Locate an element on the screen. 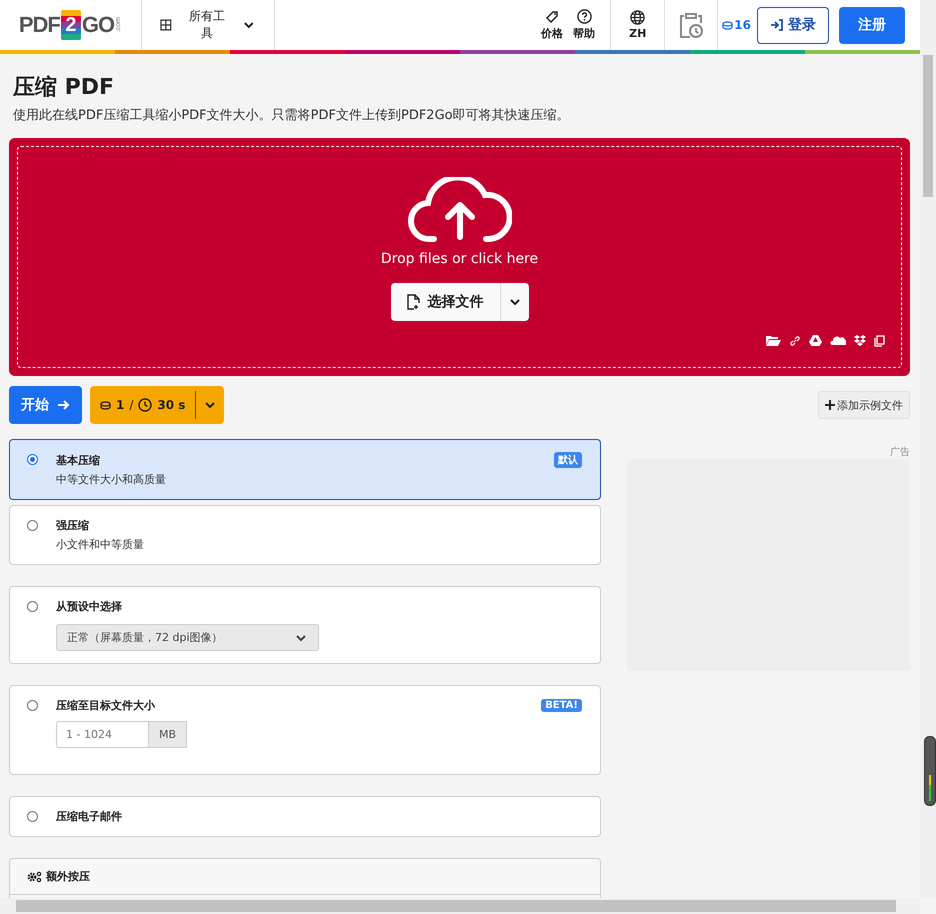 The height and width of the screenshot is (914, 936). level-meter-icon is located at coordinates (930, 771).